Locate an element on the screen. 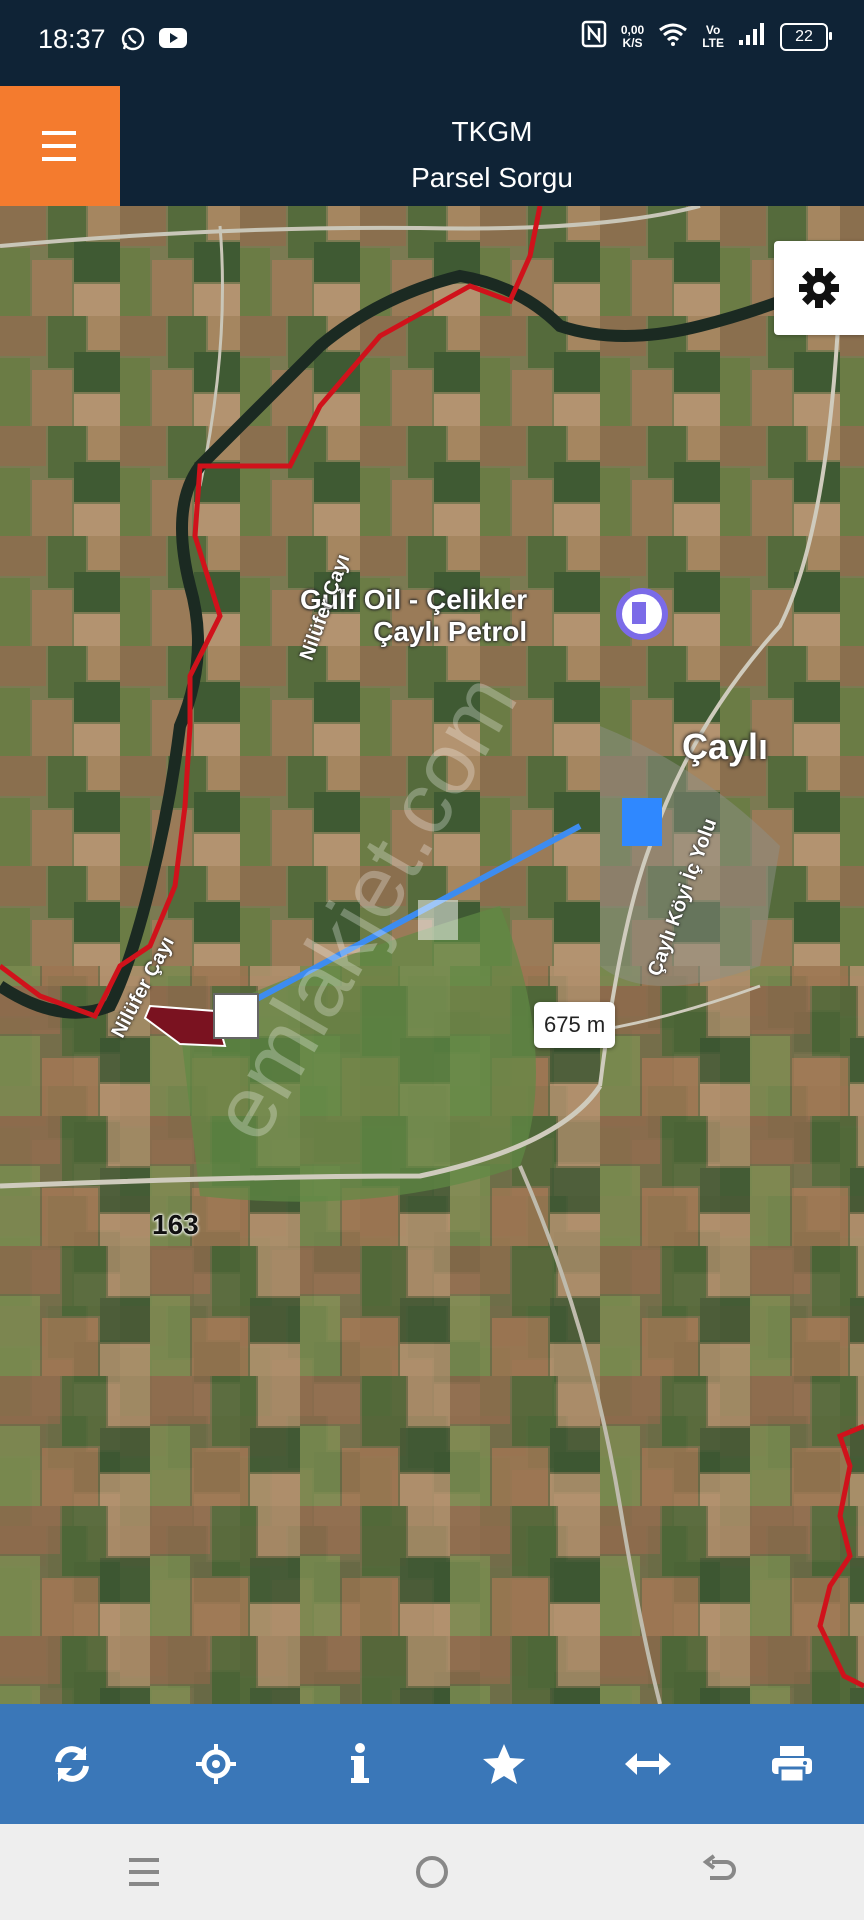 The image size is (864, 1920). app-subtitle-text: Parsel Sorgu is located at coordinates (492, 177).